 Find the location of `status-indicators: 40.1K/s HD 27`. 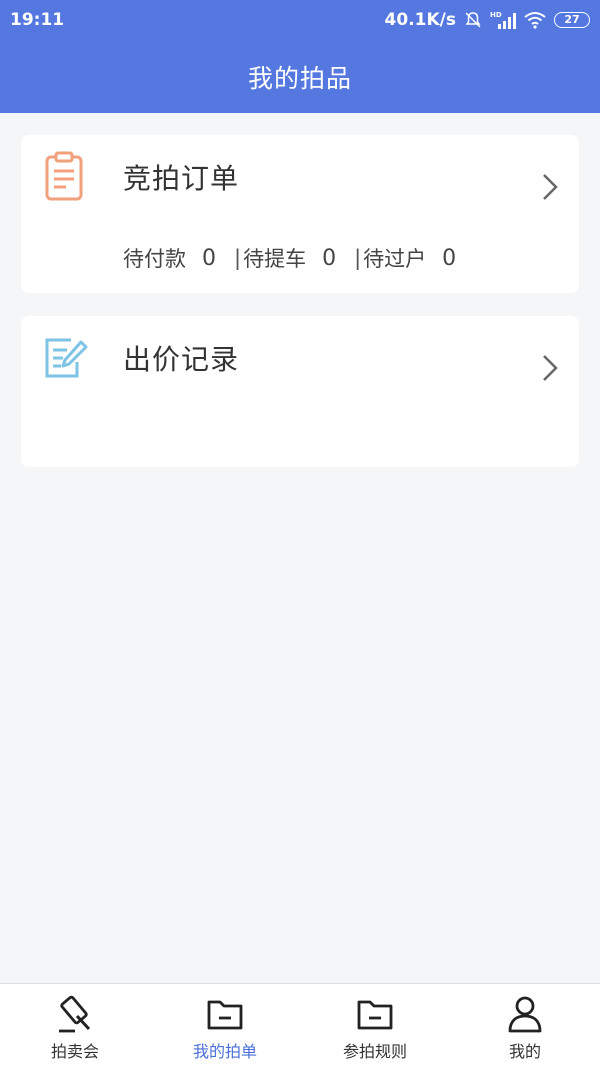

status-indicators: 40.1K/s HD 27 is located at coordinates (487, 20).